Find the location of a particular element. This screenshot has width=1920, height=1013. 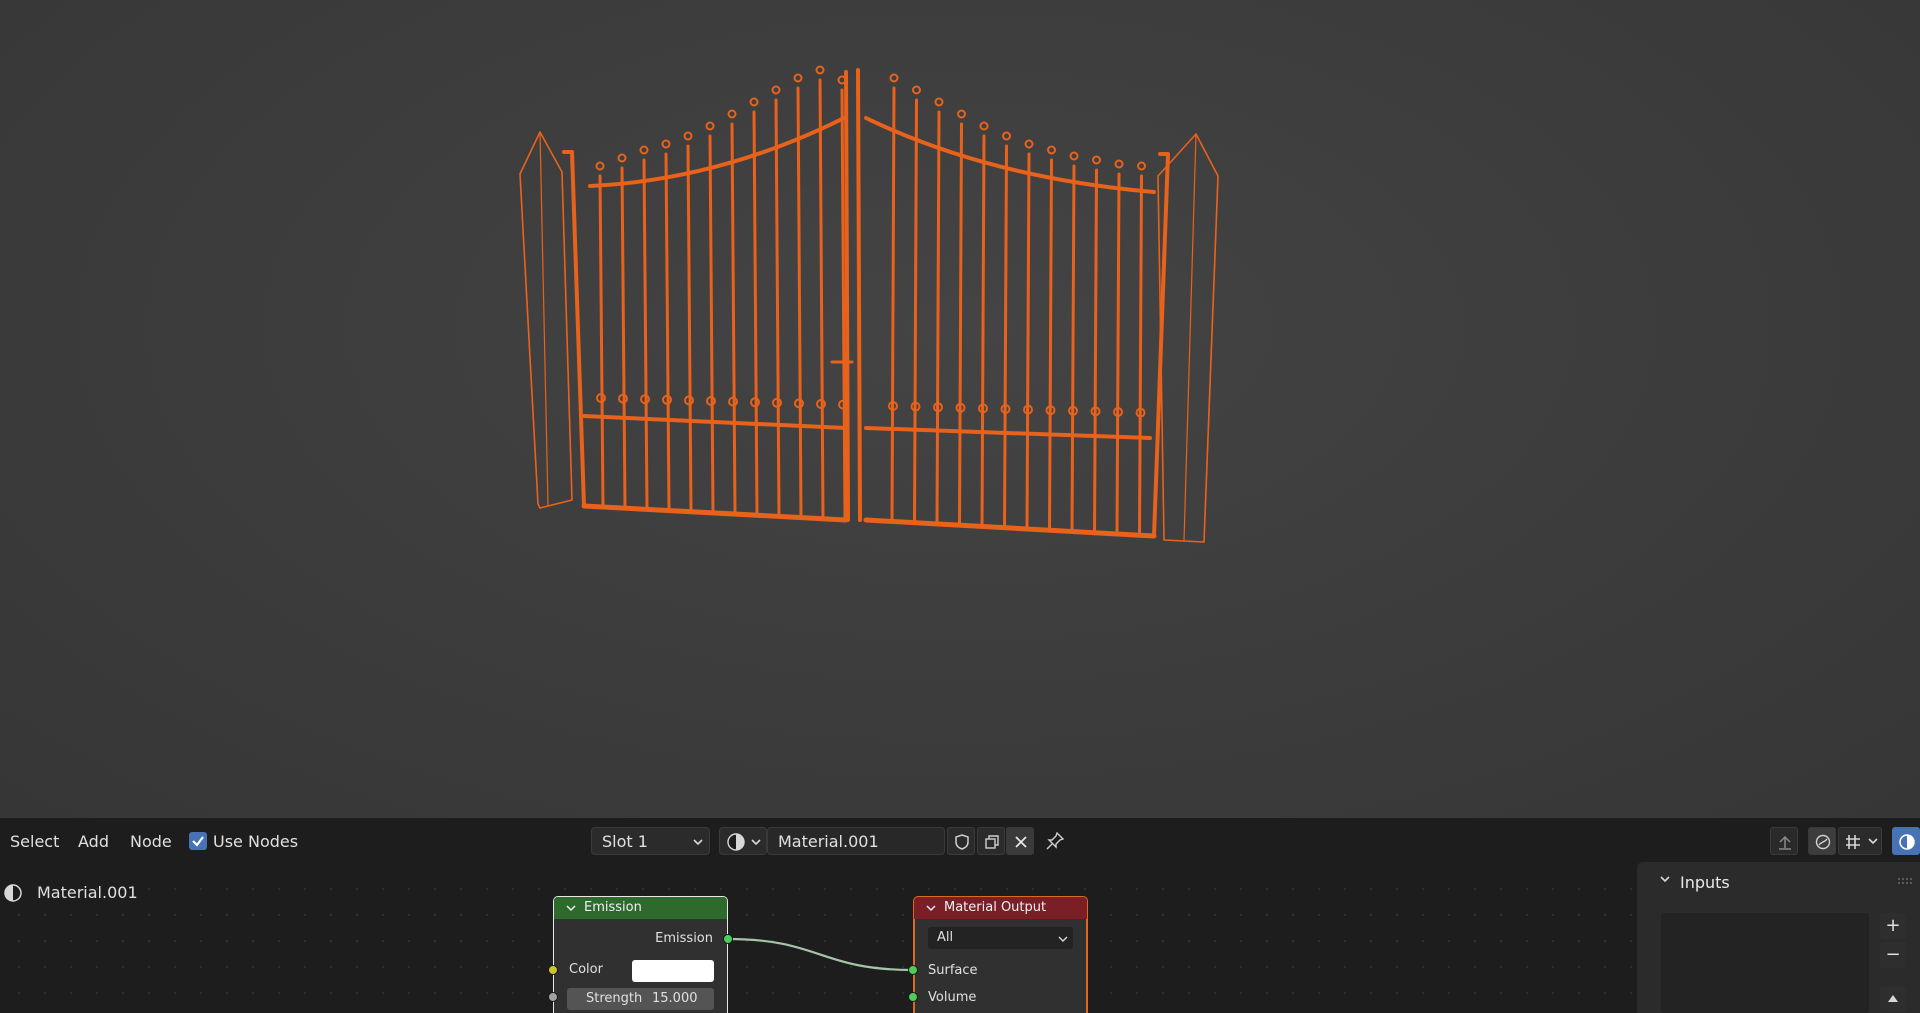

emission-output-label: Emission is located at coordinates (684, 938).